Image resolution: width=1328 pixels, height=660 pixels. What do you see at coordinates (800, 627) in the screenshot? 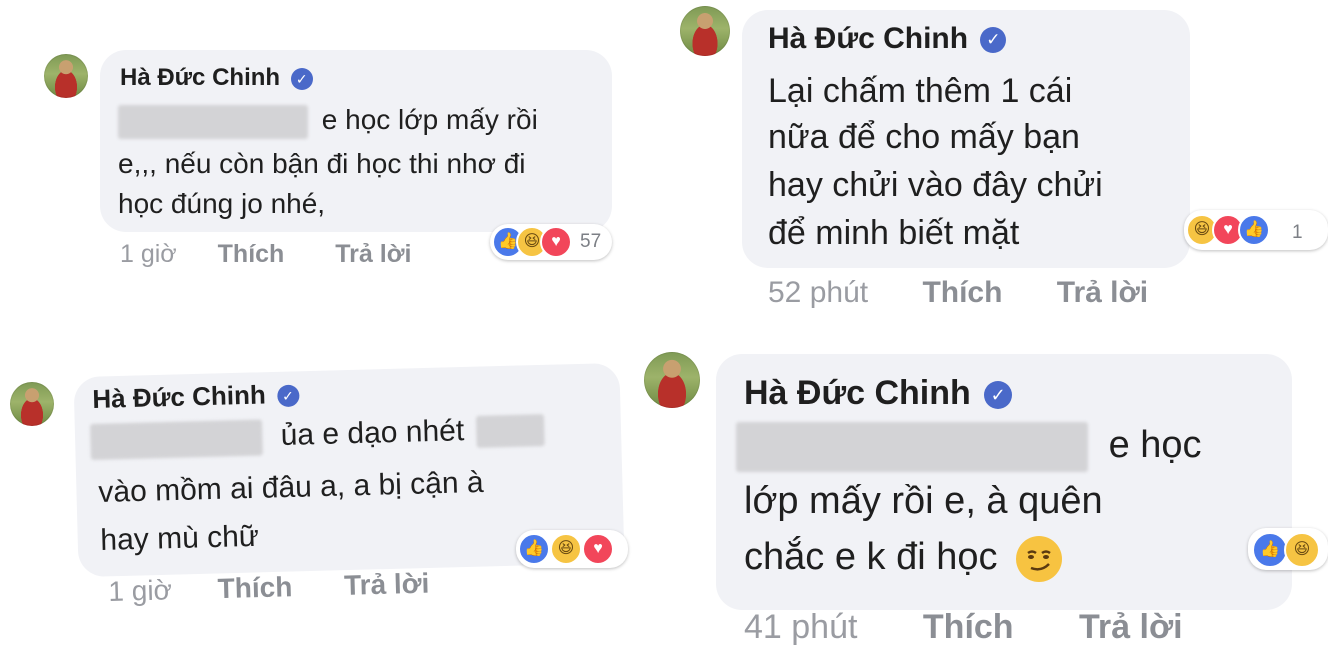
I see `timestamp: 41 phút` at bounding box center [800, 627].